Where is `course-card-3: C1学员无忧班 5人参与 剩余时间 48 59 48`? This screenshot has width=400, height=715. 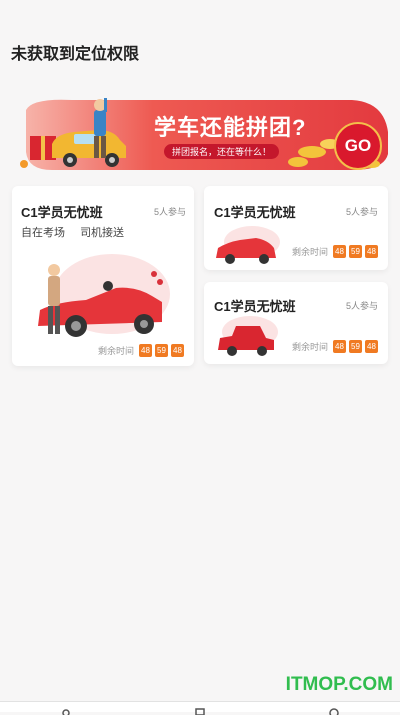
course-card-3: C1学员无忧班 5人参与 剩余时间 48 59 48 is located at coordinates (296, 323).